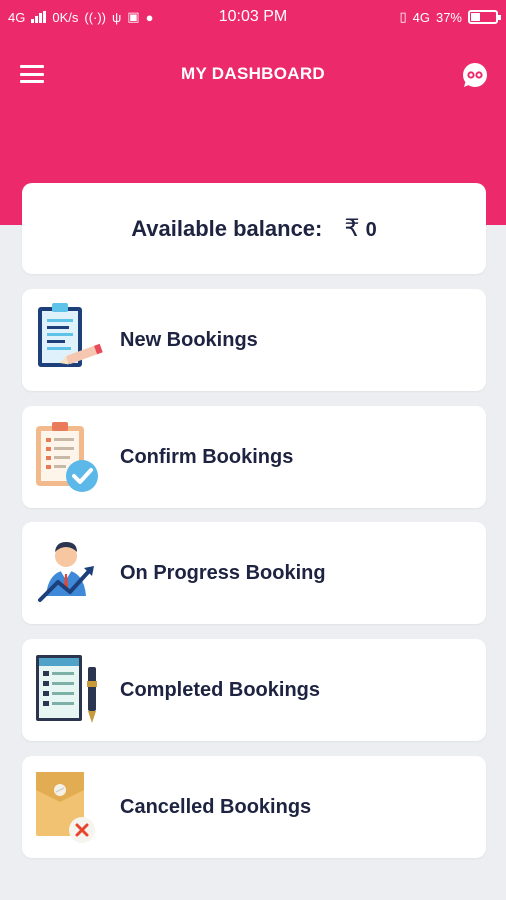  I want to click on balance-label: Available balance:, so click(227, 228).